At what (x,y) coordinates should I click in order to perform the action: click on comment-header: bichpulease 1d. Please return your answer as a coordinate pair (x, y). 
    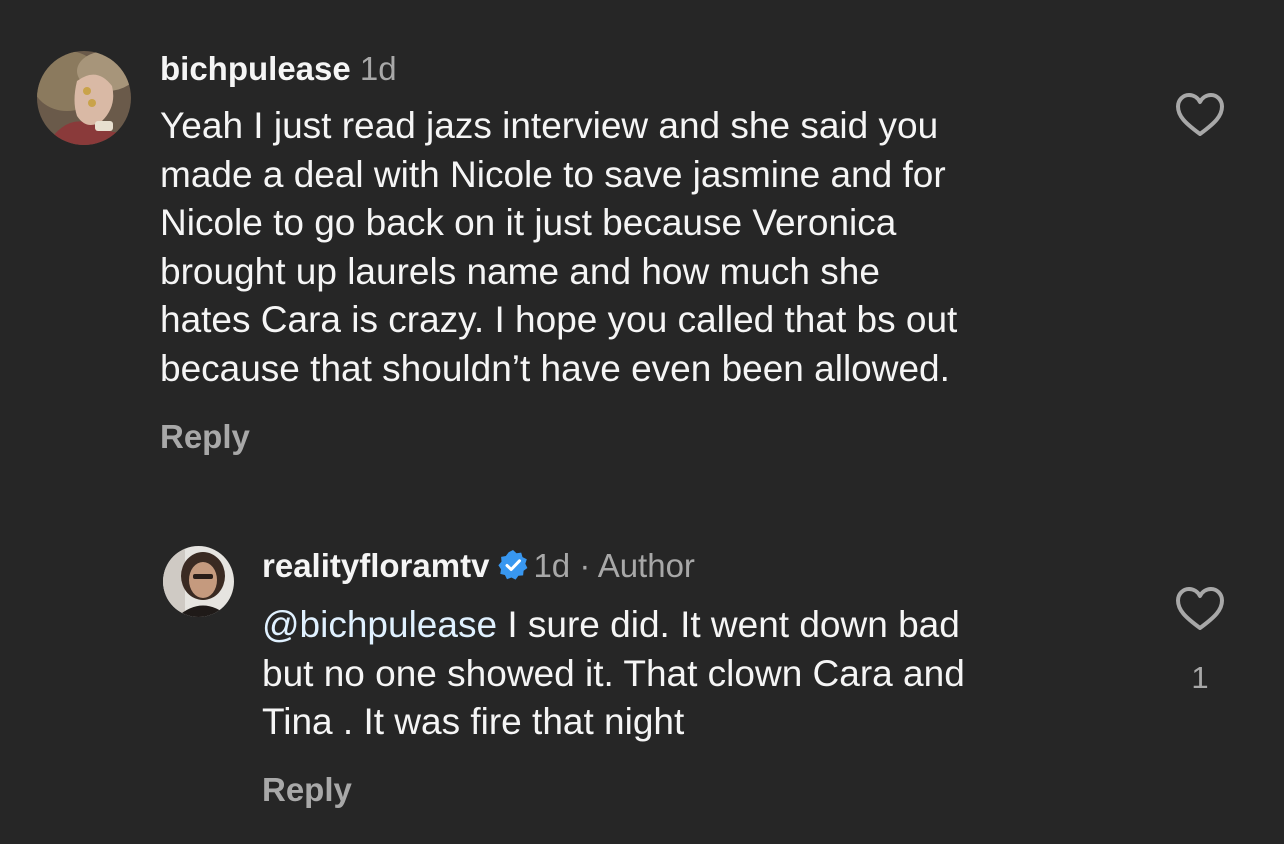
    Looking at the image, I should click on (278, 69).